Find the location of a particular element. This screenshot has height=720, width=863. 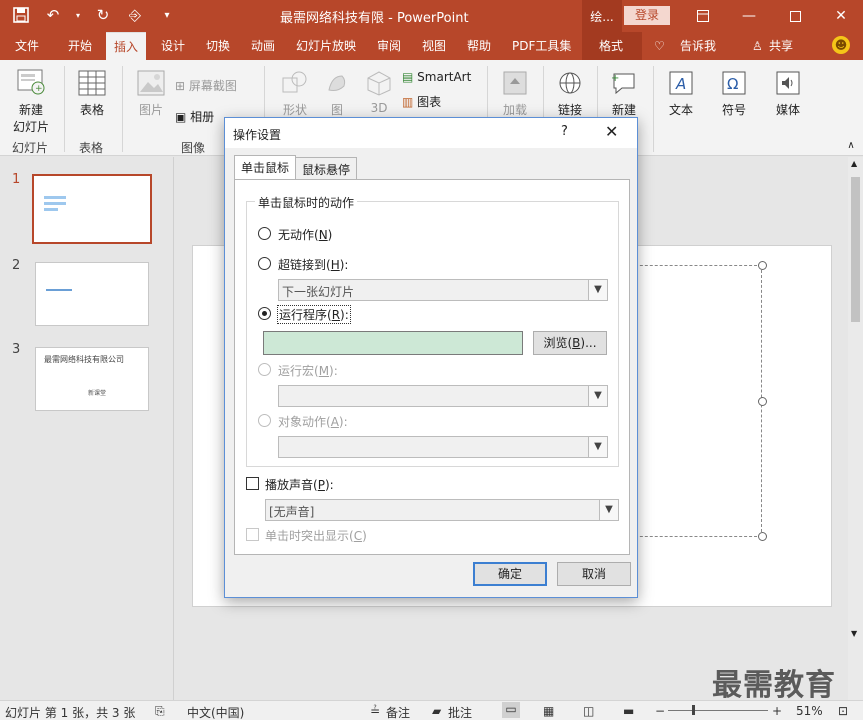

minimize-icon: — is located at coordinates (749, 16).